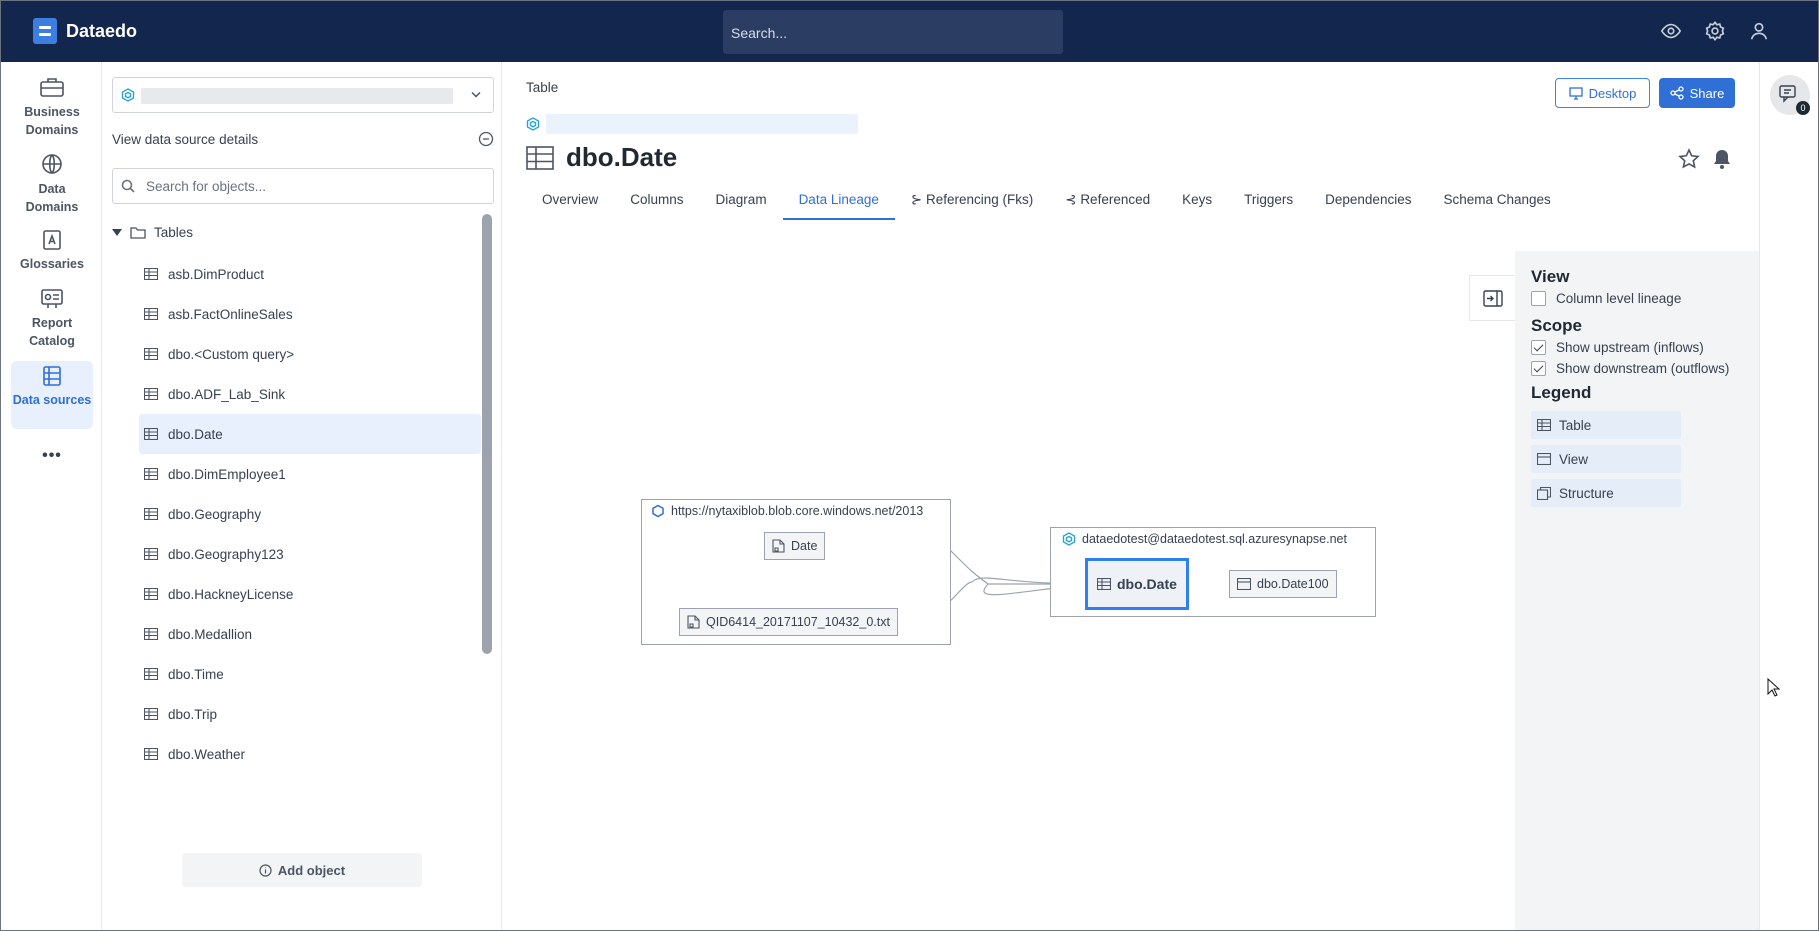 Image resolution: width=1819 pixels, height=931 pixels. I want to click on more-menu-button: •••, so click(52, 454).